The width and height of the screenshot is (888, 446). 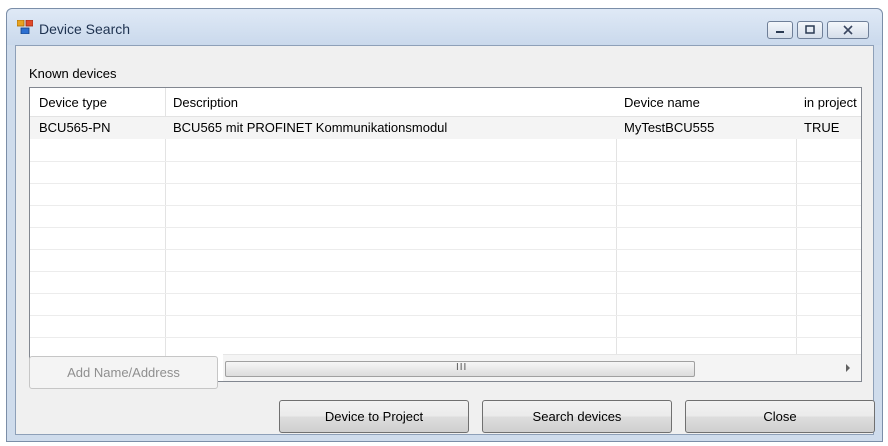 I want to click on scrollbar-thumb: III, so click(x=460, y=369).